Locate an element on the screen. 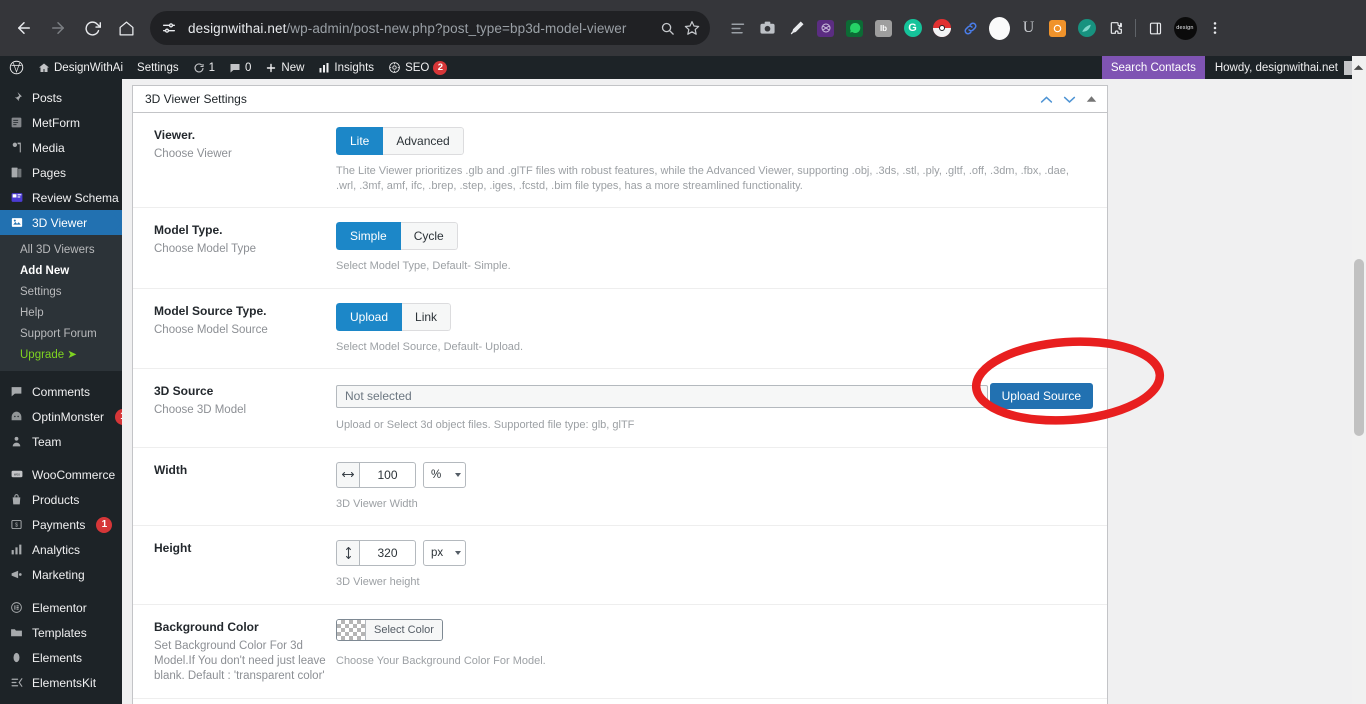 The width and height of the screenshot is (1366, 704). sidebar-subitem-add-new: Add New is located at coordinates (61, 270).